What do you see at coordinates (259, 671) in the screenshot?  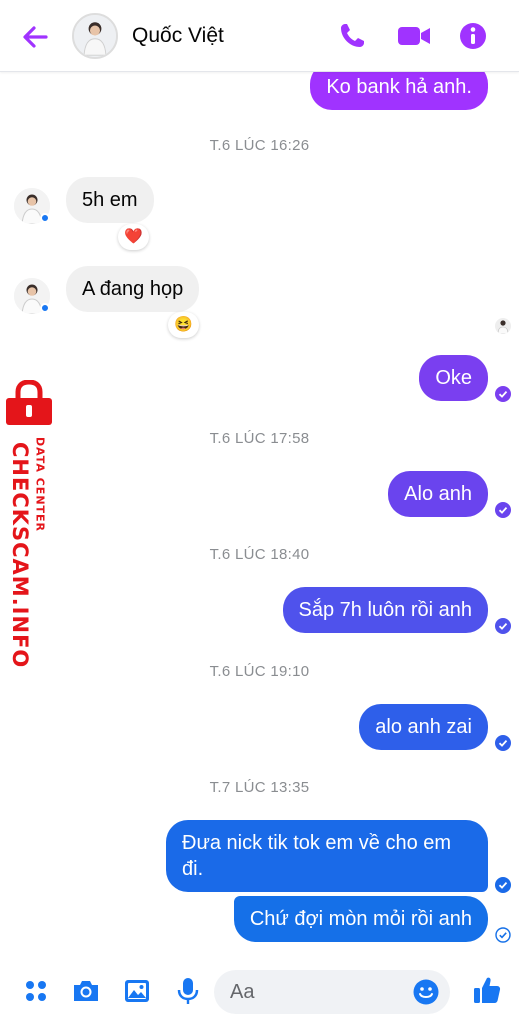 I see `timestamp: T.6 LÚC 19:10` at bounding box center [259, 671].